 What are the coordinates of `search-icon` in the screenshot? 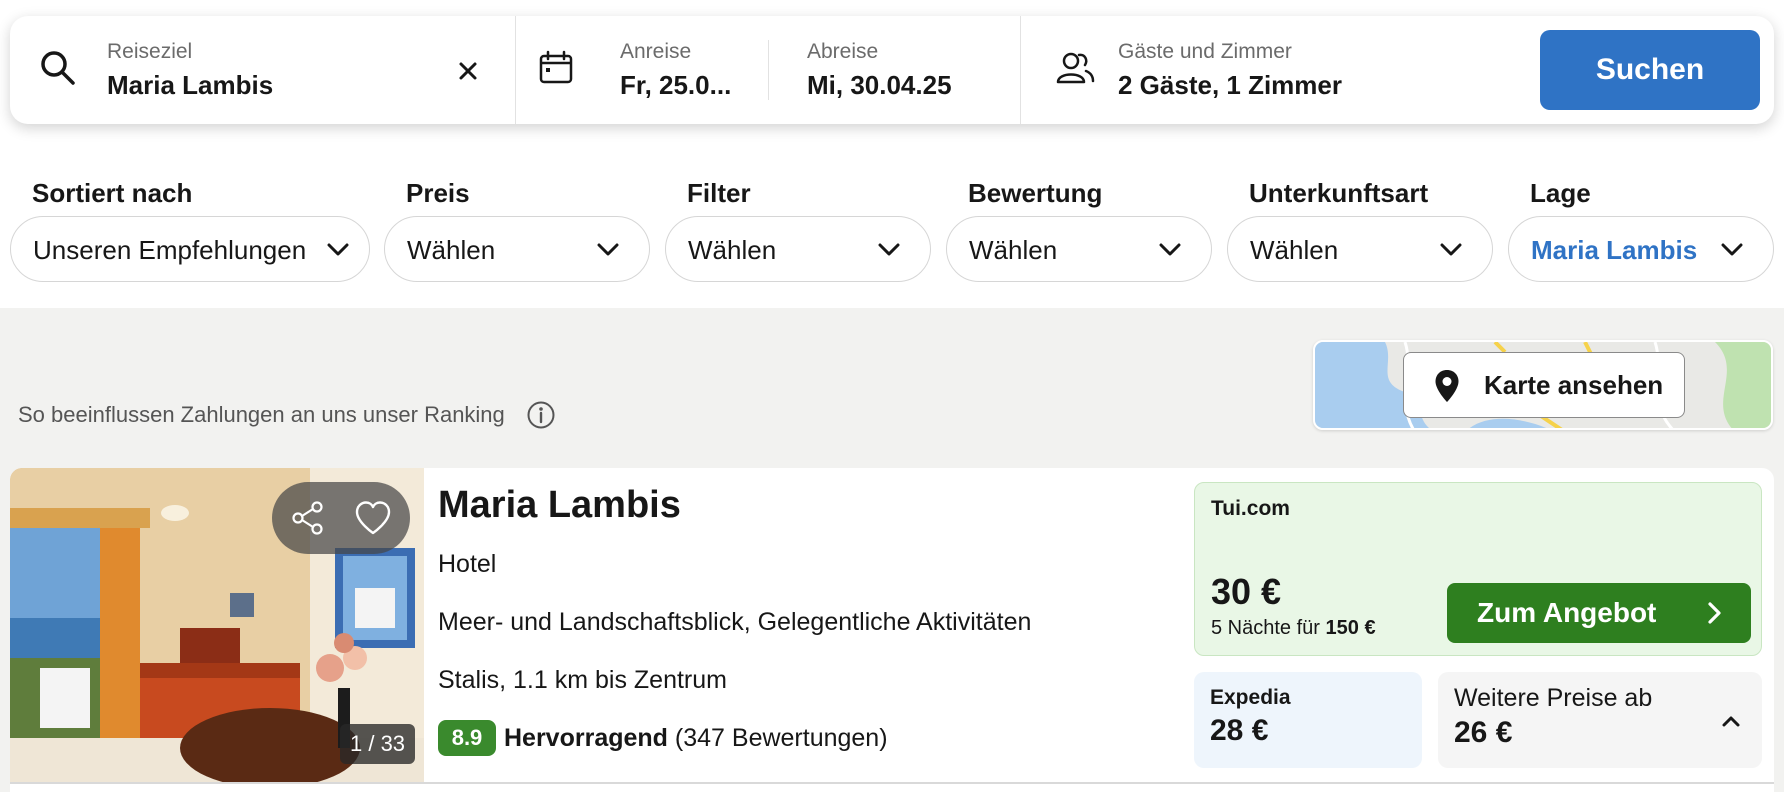 It's located at (58, 68).